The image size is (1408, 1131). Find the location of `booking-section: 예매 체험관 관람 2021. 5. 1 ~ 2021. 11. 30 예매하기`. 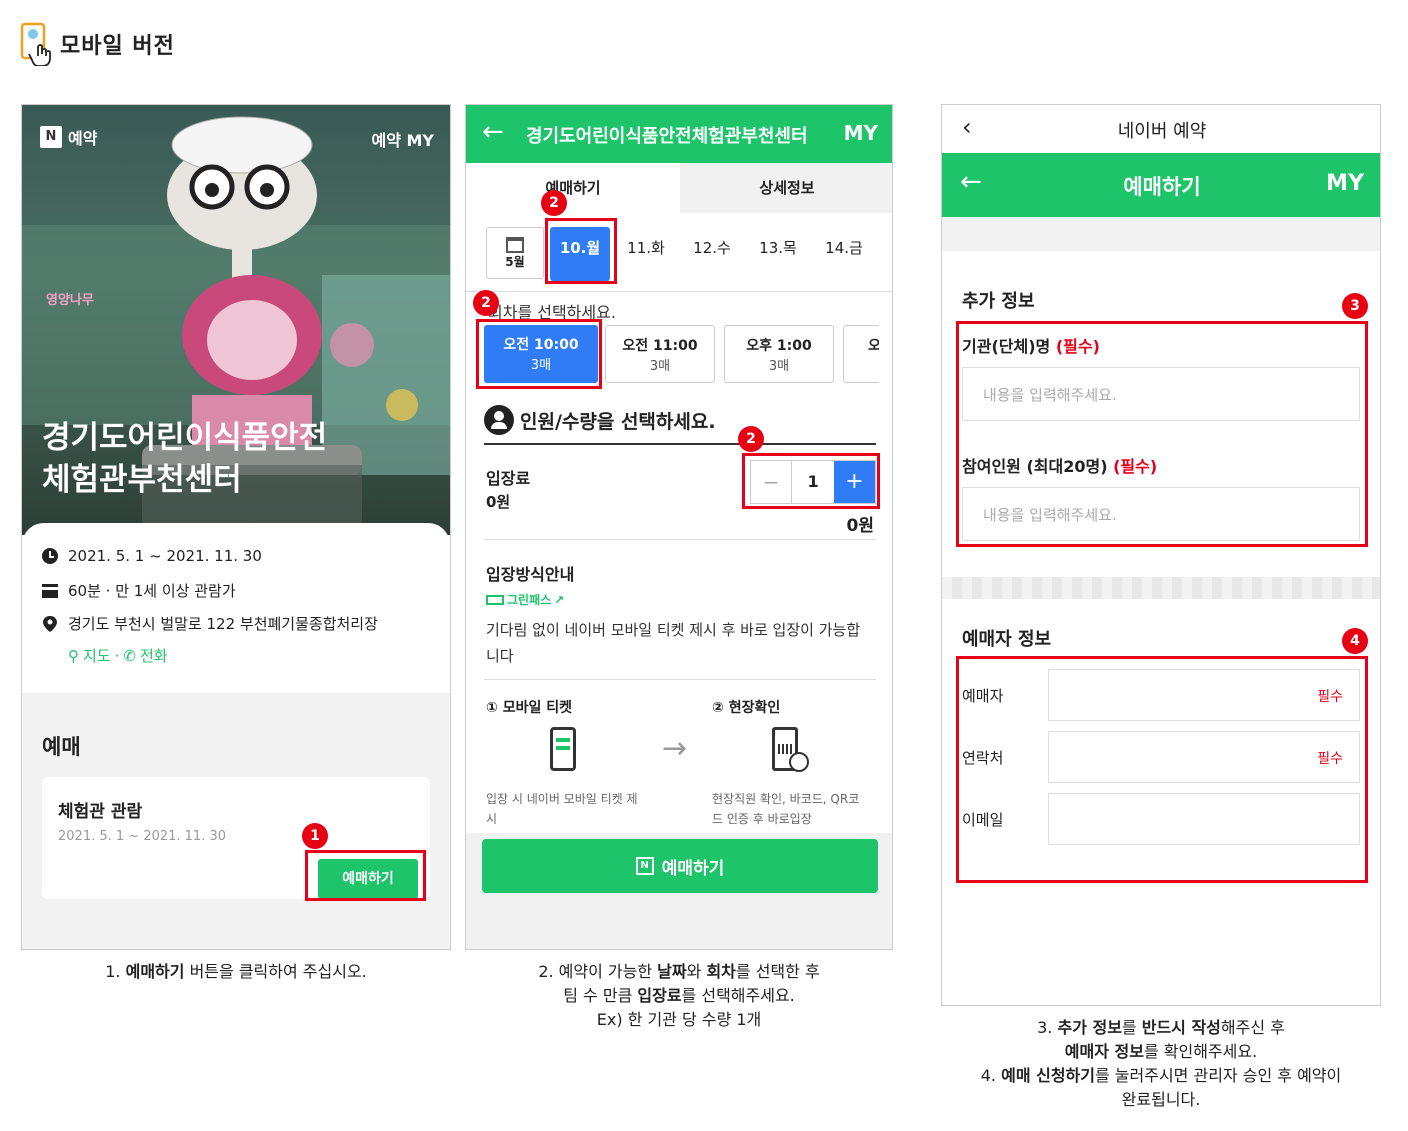

booking-section: 예매 체험관 관람 2021. 5. 1 ~ 2021. 11. 30 예매하기 is located at coordinates (236, 821).